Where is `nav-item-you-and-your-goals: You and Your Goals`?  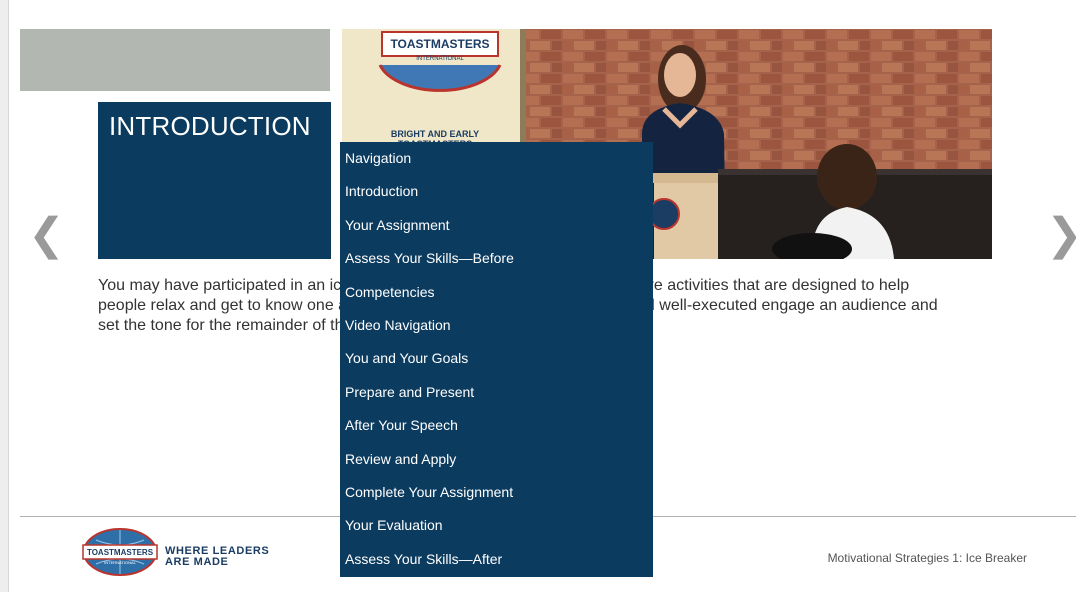
nav-item-you-and-your-goals: You and Your Goals is located at coordinates (496, 358).